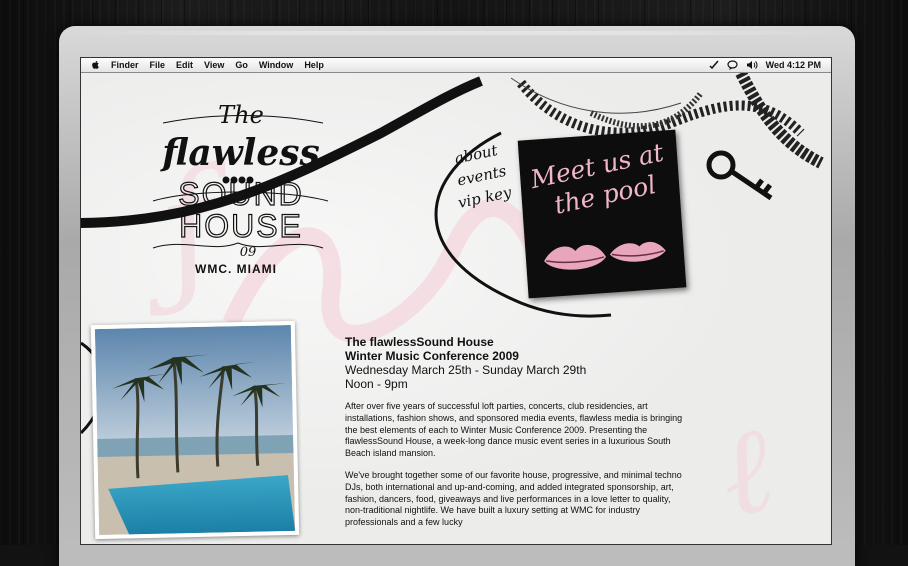 The image size is (908, 566). Describe the element at coordinates (184, 65) in the screenshot. I see `menu-edit: Edit` at that location.